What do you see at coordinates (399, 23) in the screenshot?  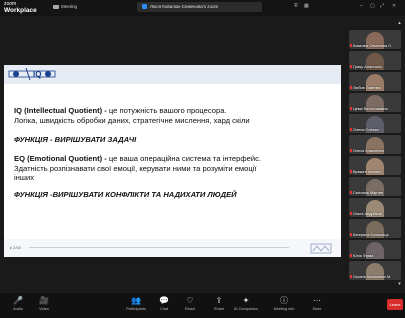 I see `gallery-up-icon: ▴` at bounding box center [399, 23].